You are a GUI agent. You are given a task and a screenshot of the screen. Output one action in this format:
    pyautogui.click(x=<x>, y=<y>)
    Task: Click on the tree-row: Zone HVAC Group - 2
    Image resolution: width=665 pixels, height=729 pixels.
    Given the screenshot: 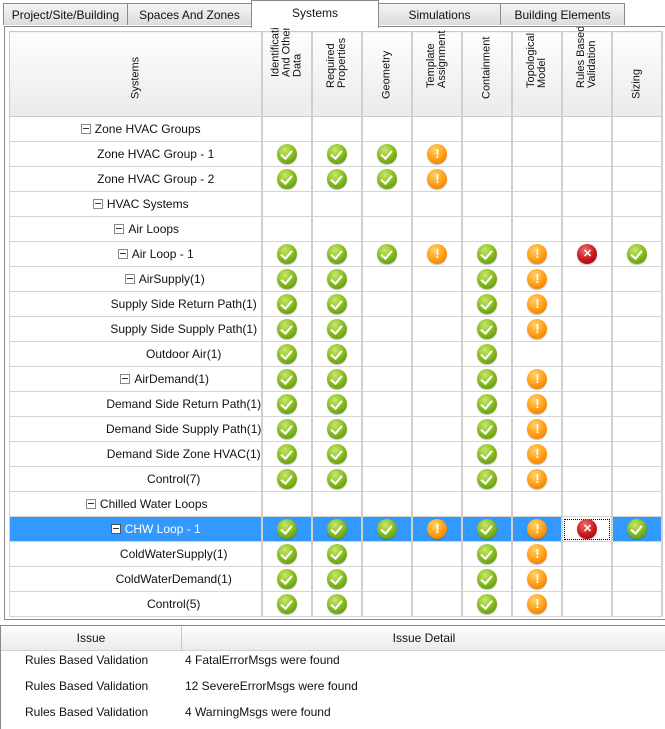 What is the action you would take?
    pyautogui.click(x=336, y=179)
    